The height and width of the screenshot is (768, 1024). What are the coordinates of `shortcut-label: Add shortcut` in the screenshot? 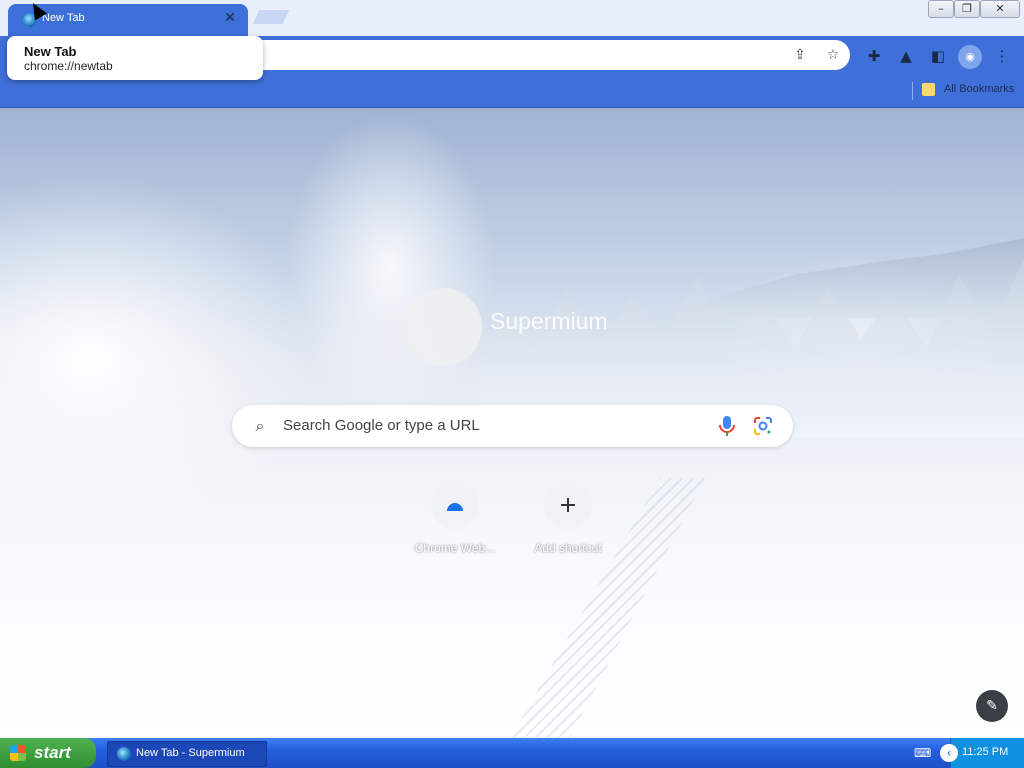 It's located at (568, 548).